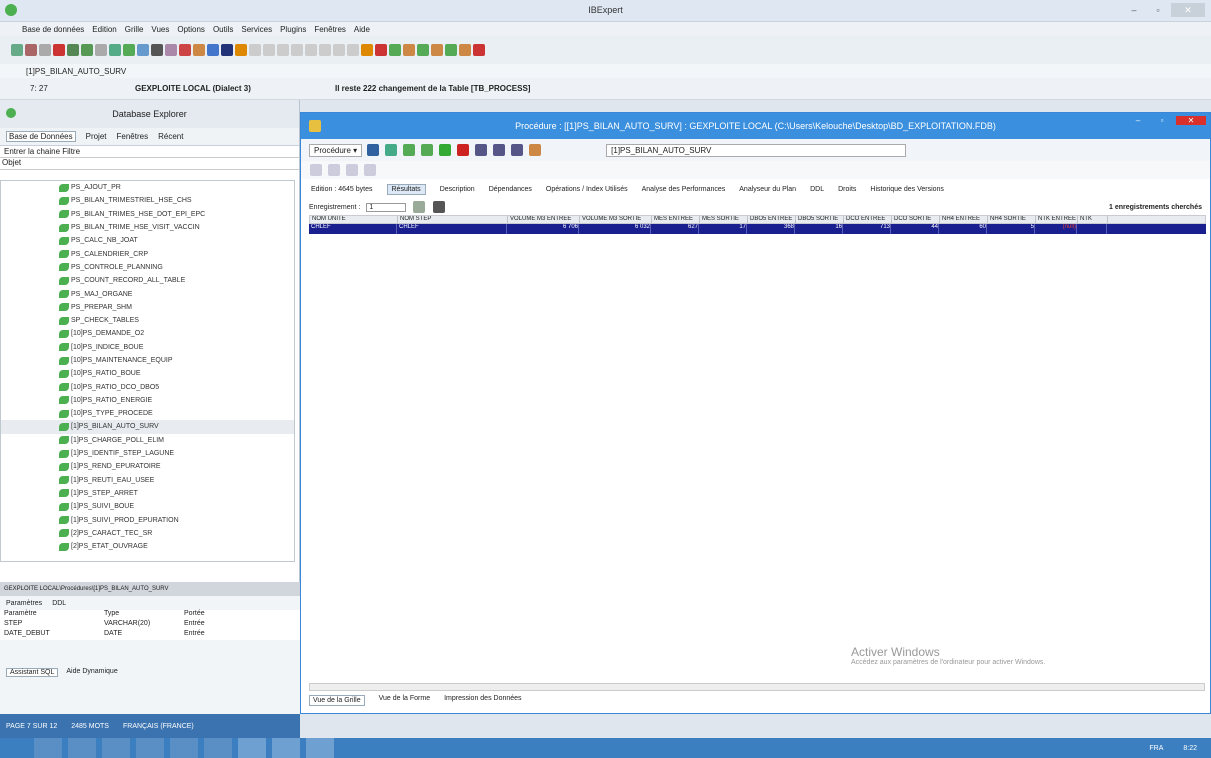  What do you see at coordinates (819, 229) in the screenshot?
I see `table-cell: 16` at bounding box center [819, 229].